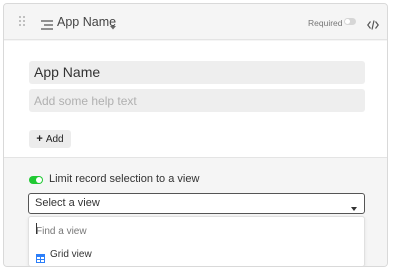 The image size is (403, 271). I want to click on view-select: Select a view, so click(196, 203).